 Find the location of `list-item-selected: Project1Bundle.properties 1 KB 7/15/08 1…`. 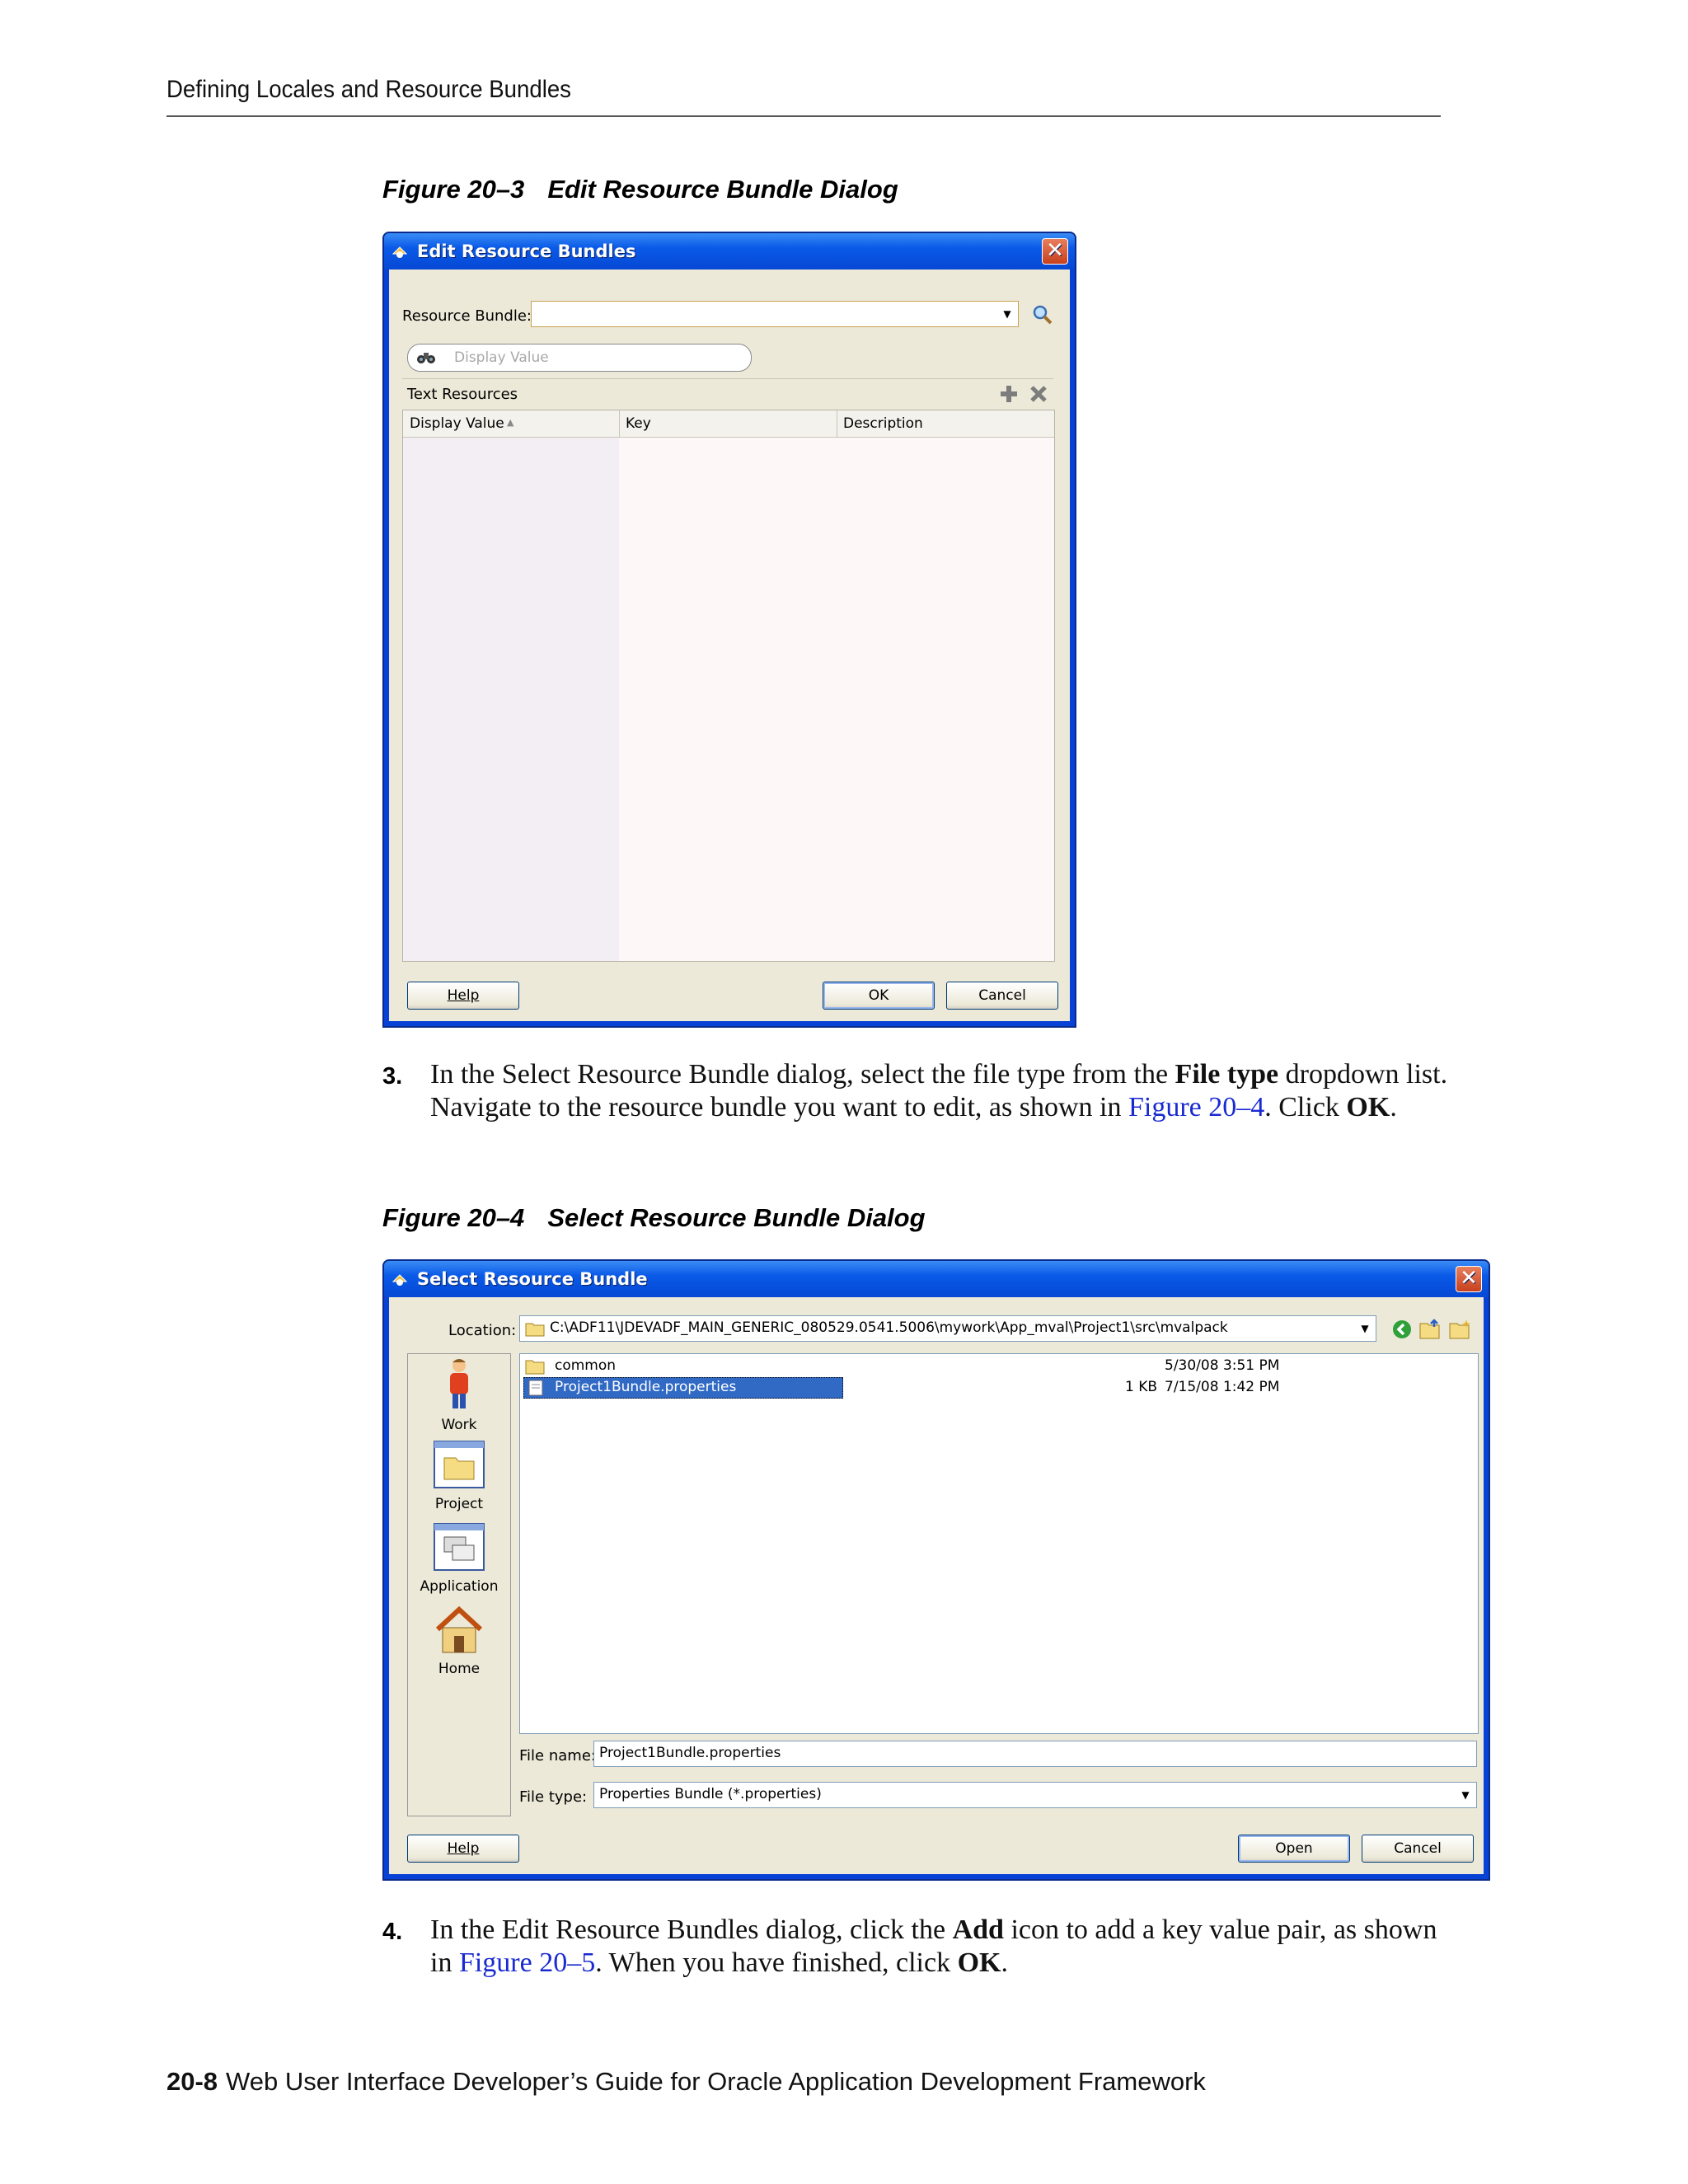

list-item-selected: Project1Bundle.properties 1 KB 7/15/08 1… is located at coordinates (997, 1388).